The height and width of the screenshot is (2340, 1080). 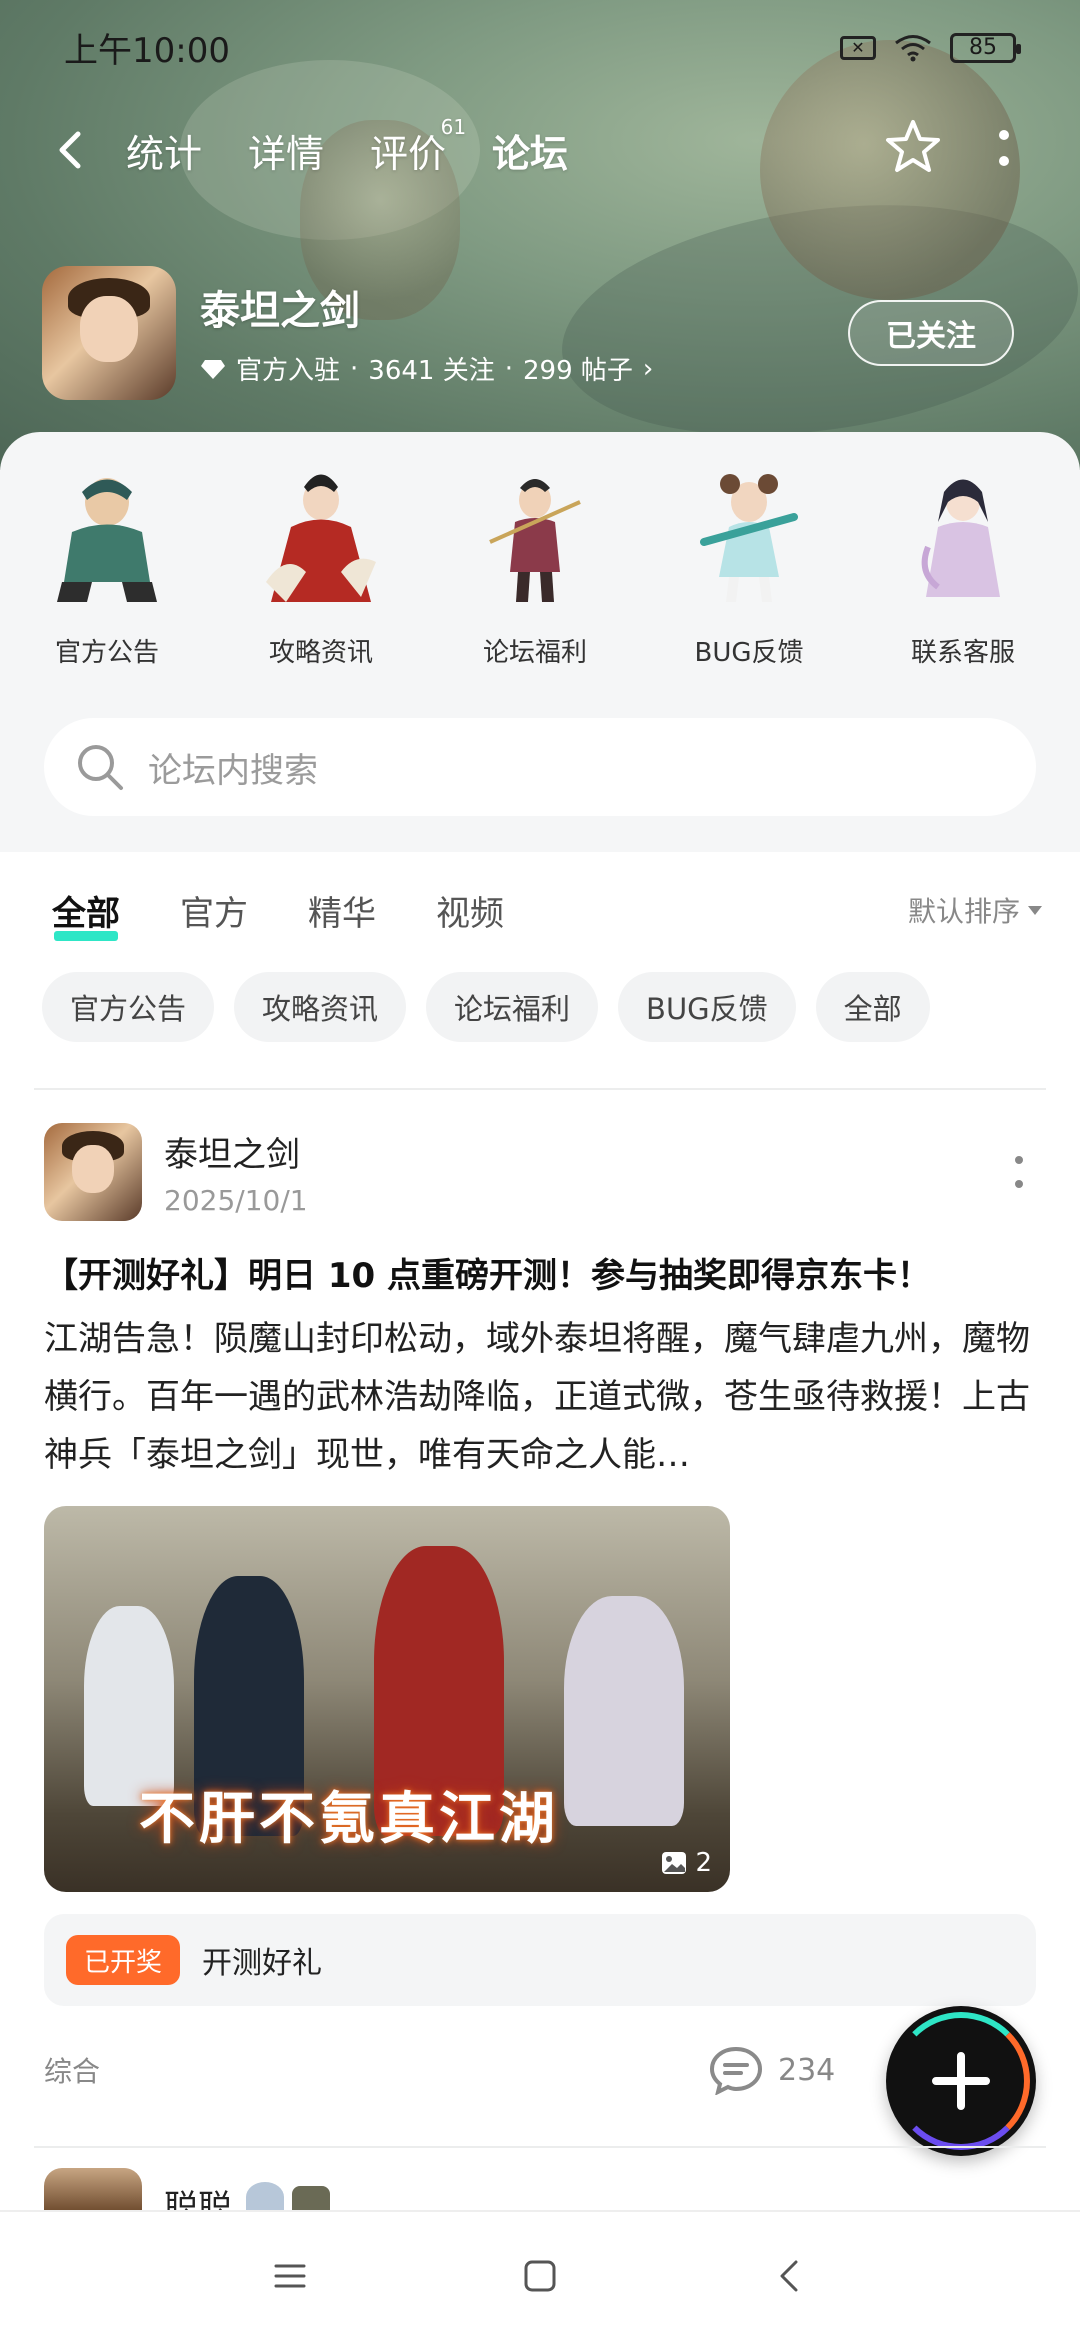 I want to click on post-author: 泰坦之剑, so click(x=236, y=1151).